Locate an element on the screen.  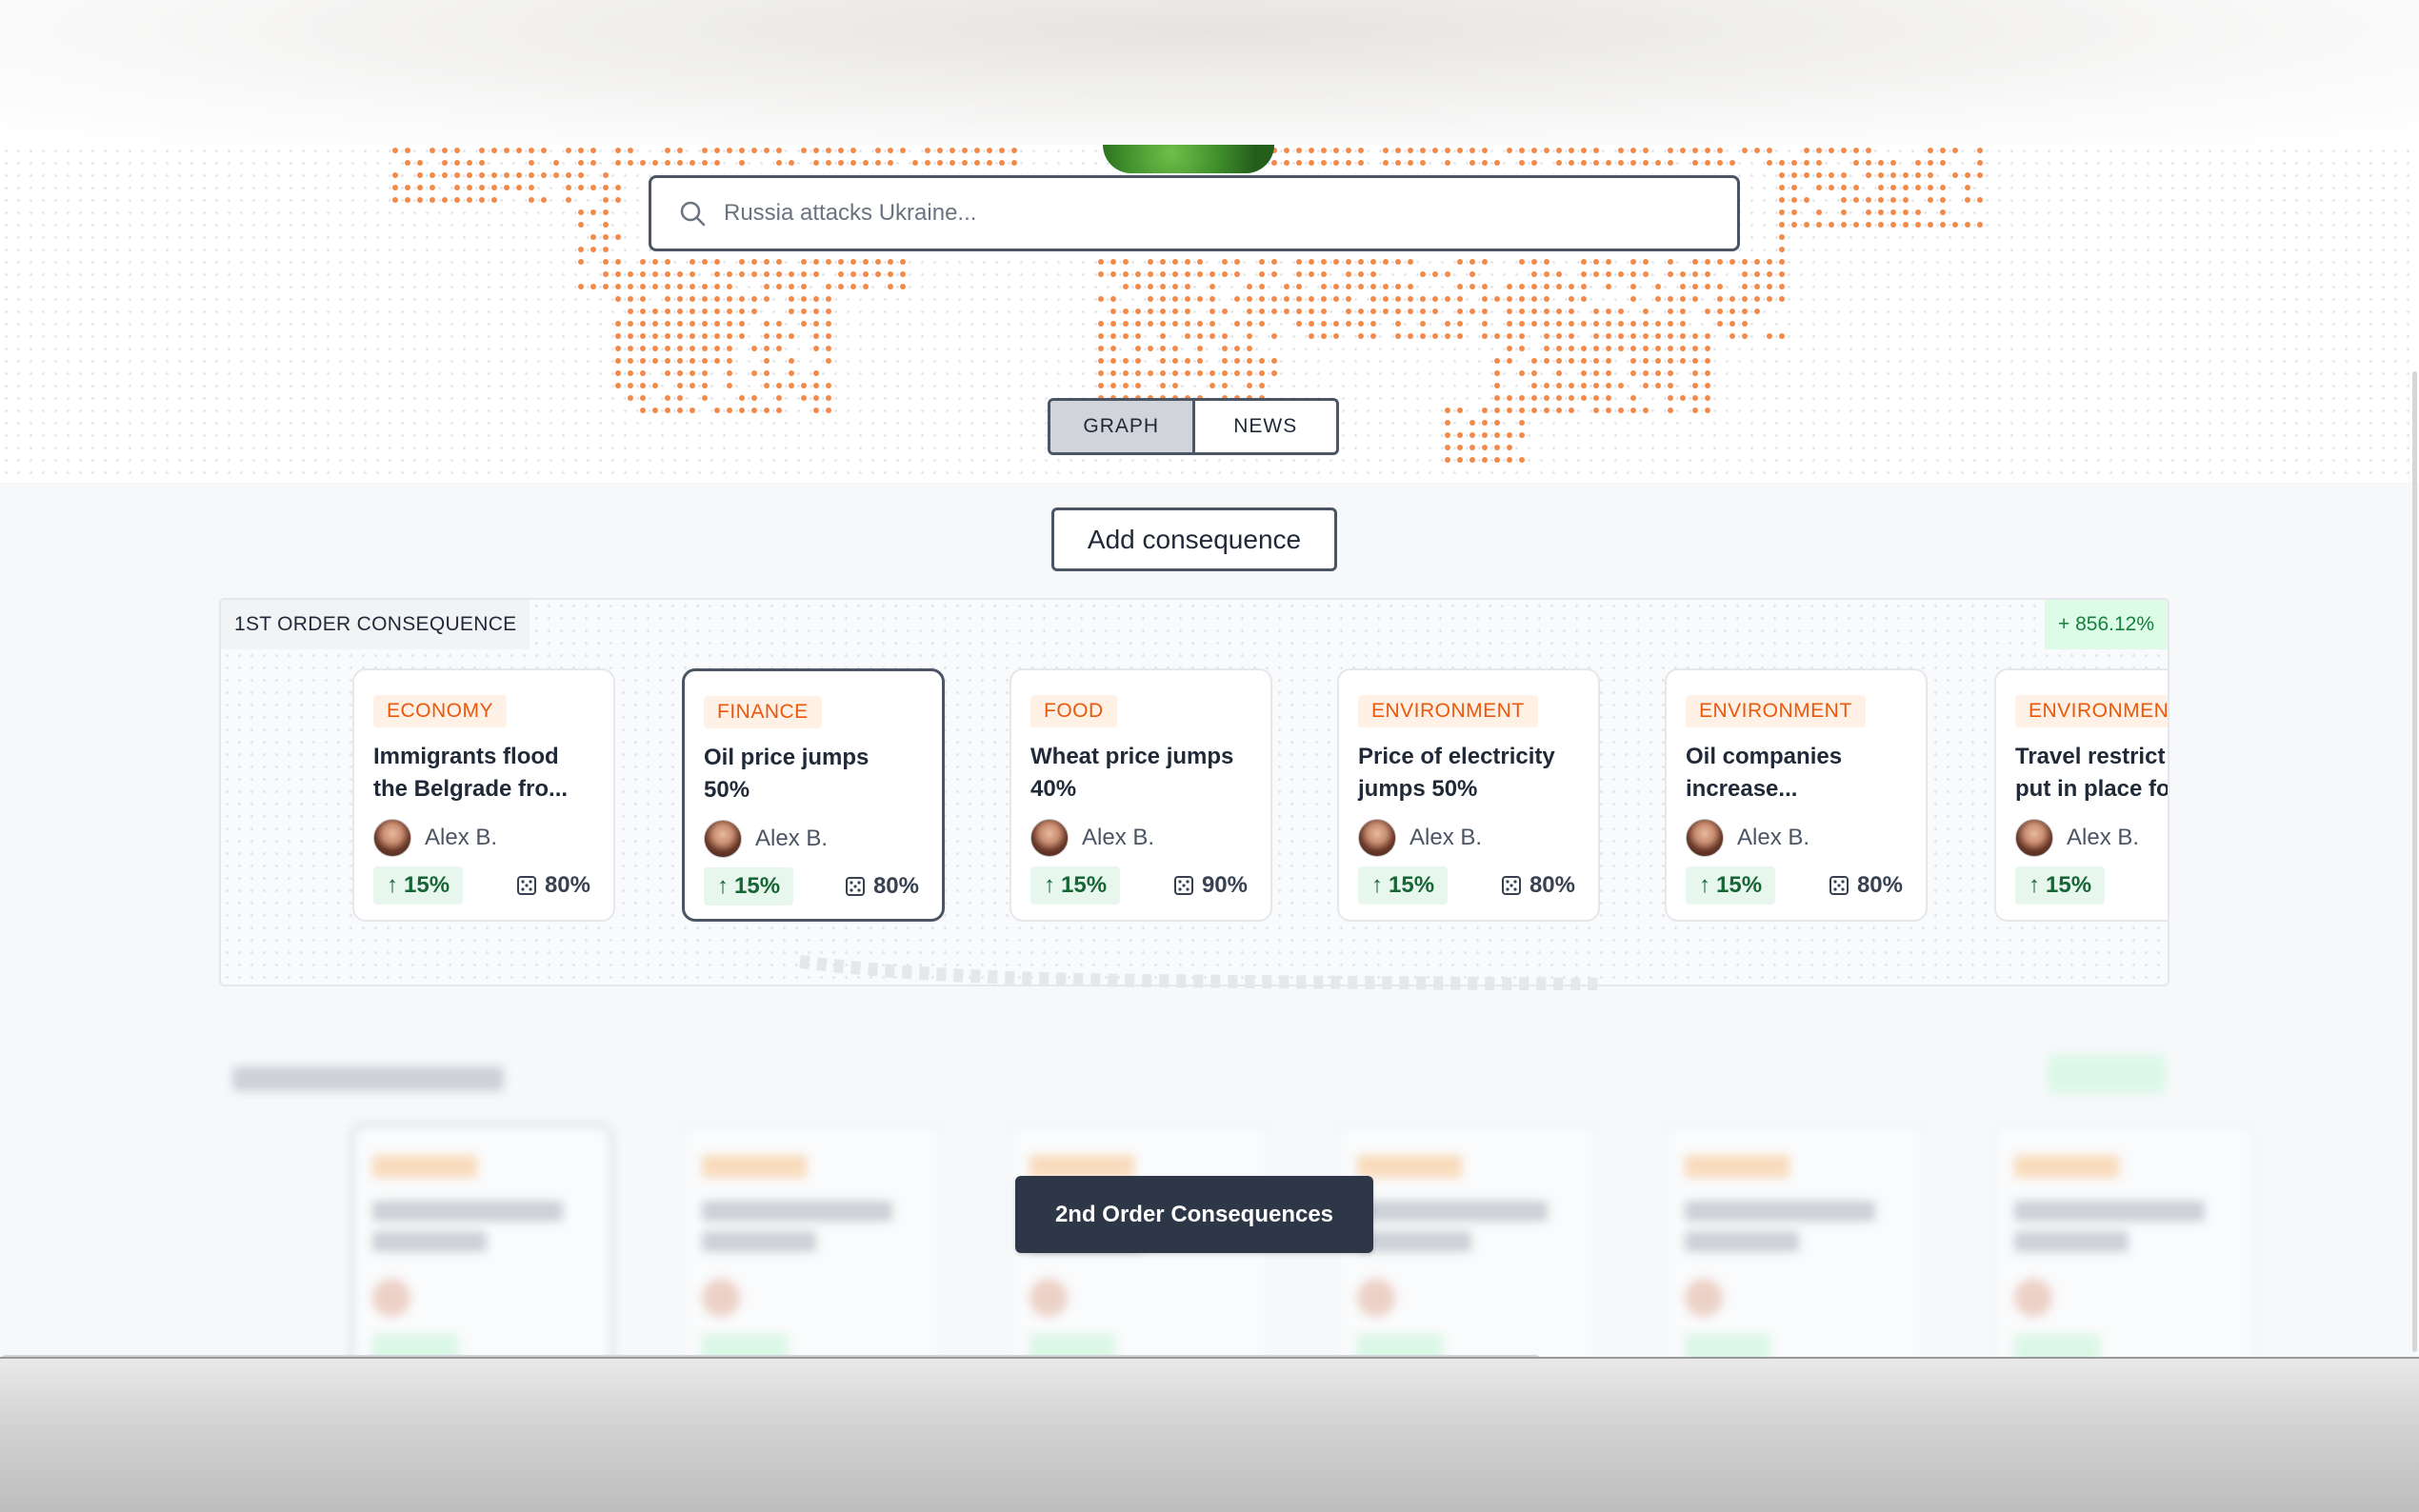
blurred-section-badge is located at coordinates (2107, 1074).